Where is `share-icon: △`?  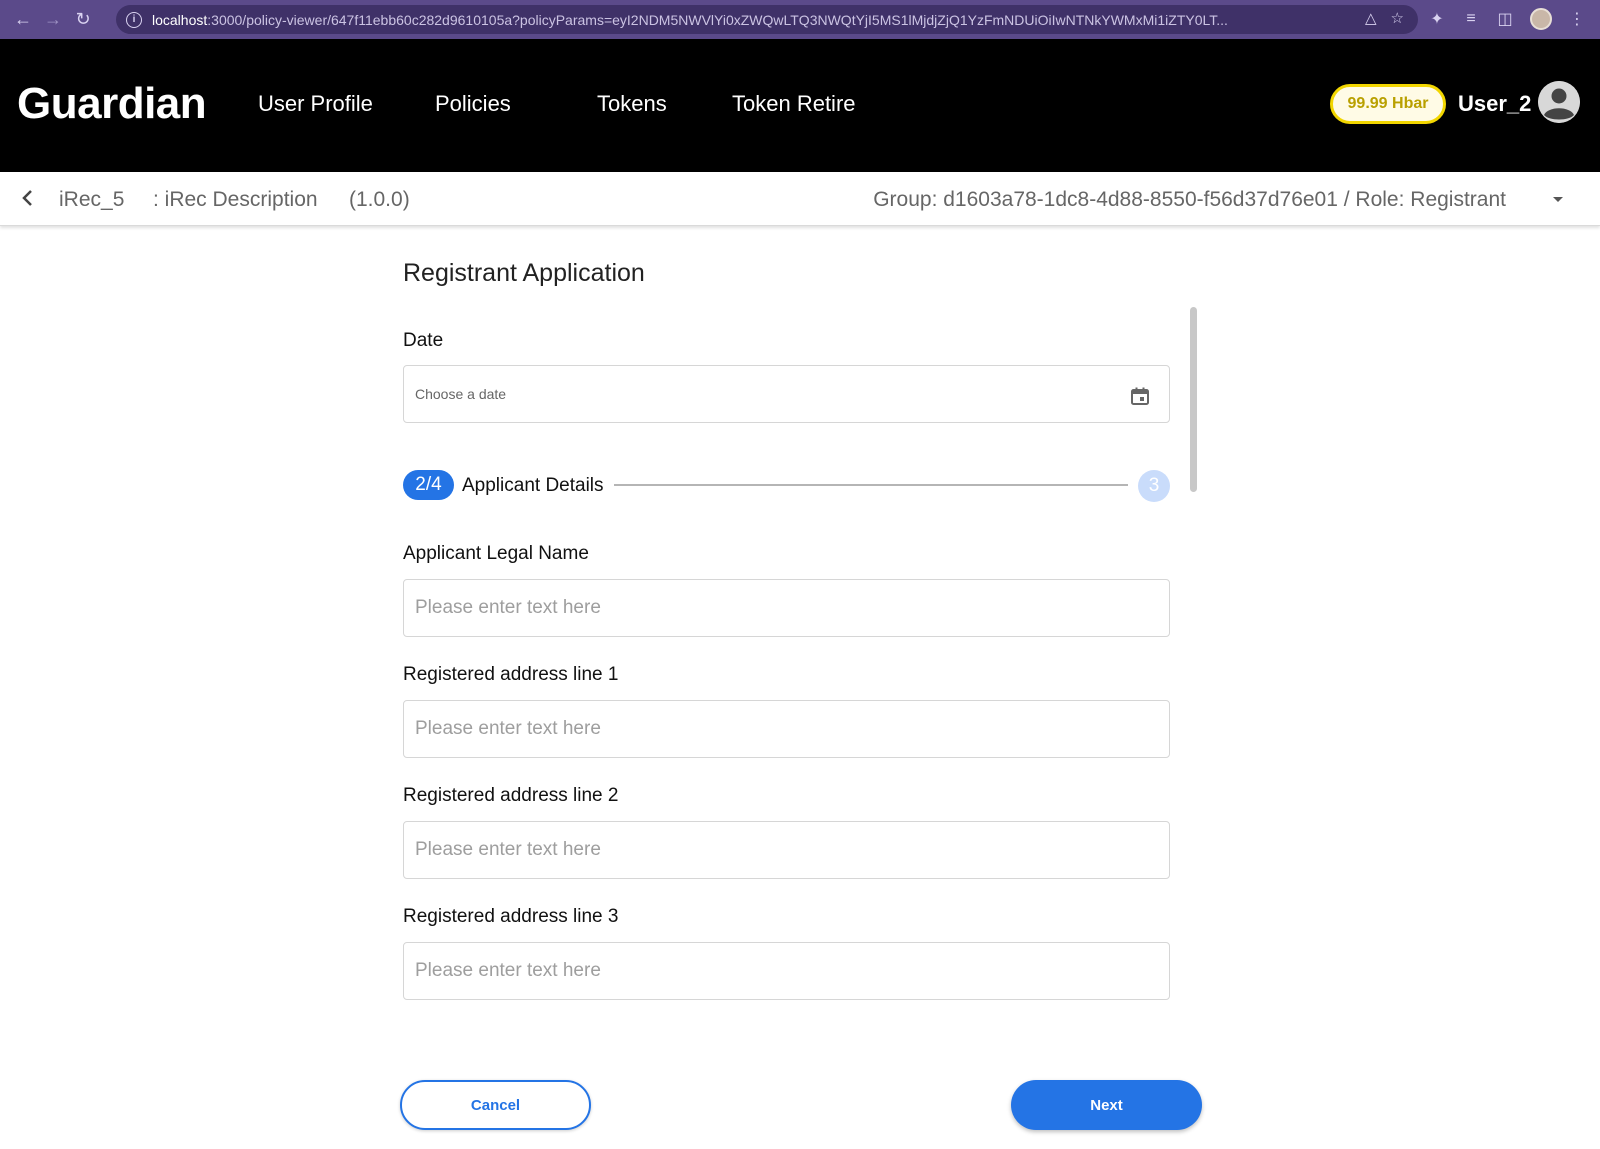
share-icon: △ is located at coordinates (1371, 18).